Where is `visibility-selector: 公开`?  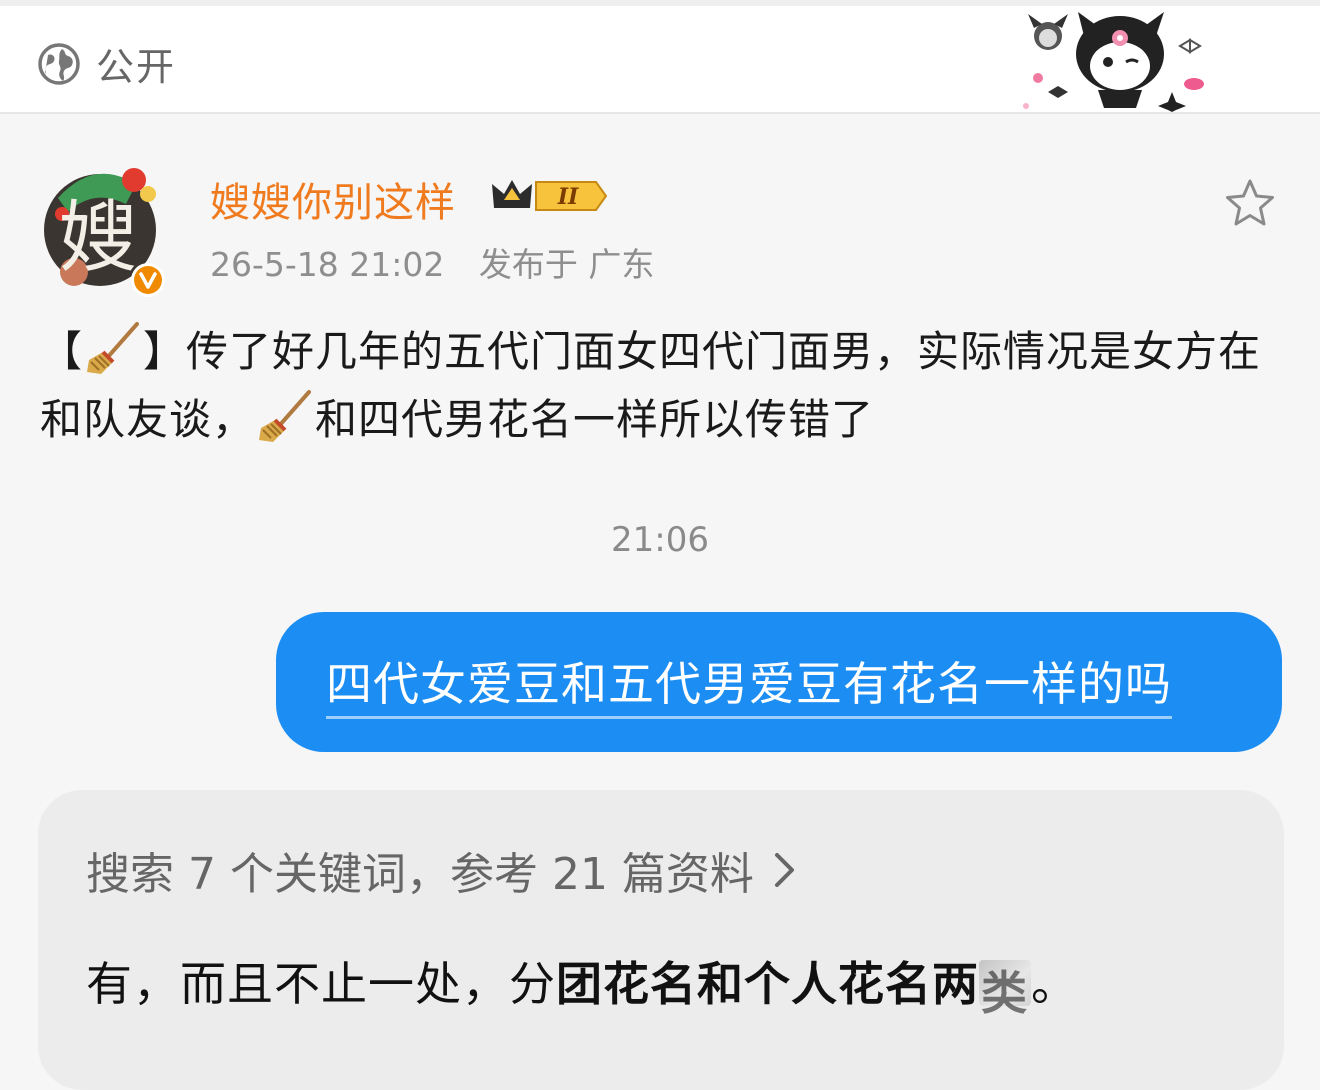 visibility-selector: 公开 is located at coordinates (106, 63).